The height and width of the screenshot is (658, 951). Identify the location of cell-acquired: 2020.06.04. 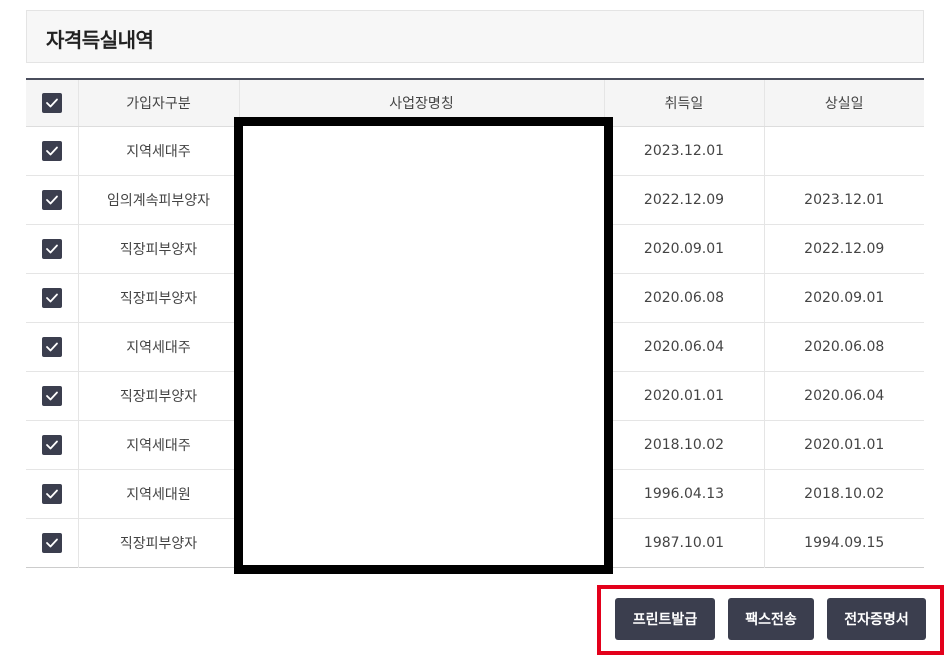
(684, 347).